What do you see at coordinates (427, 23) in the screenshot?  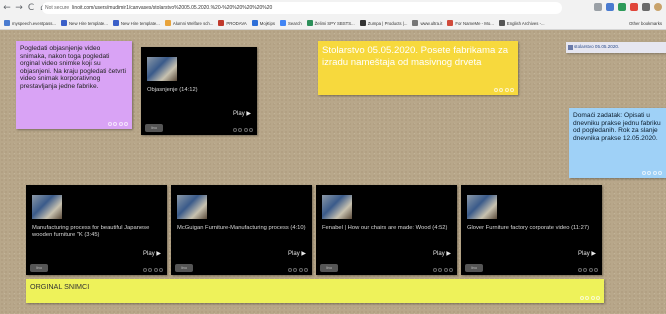 I see `bookmark-item: www.ultra.it` at bounding box center [427, 23].